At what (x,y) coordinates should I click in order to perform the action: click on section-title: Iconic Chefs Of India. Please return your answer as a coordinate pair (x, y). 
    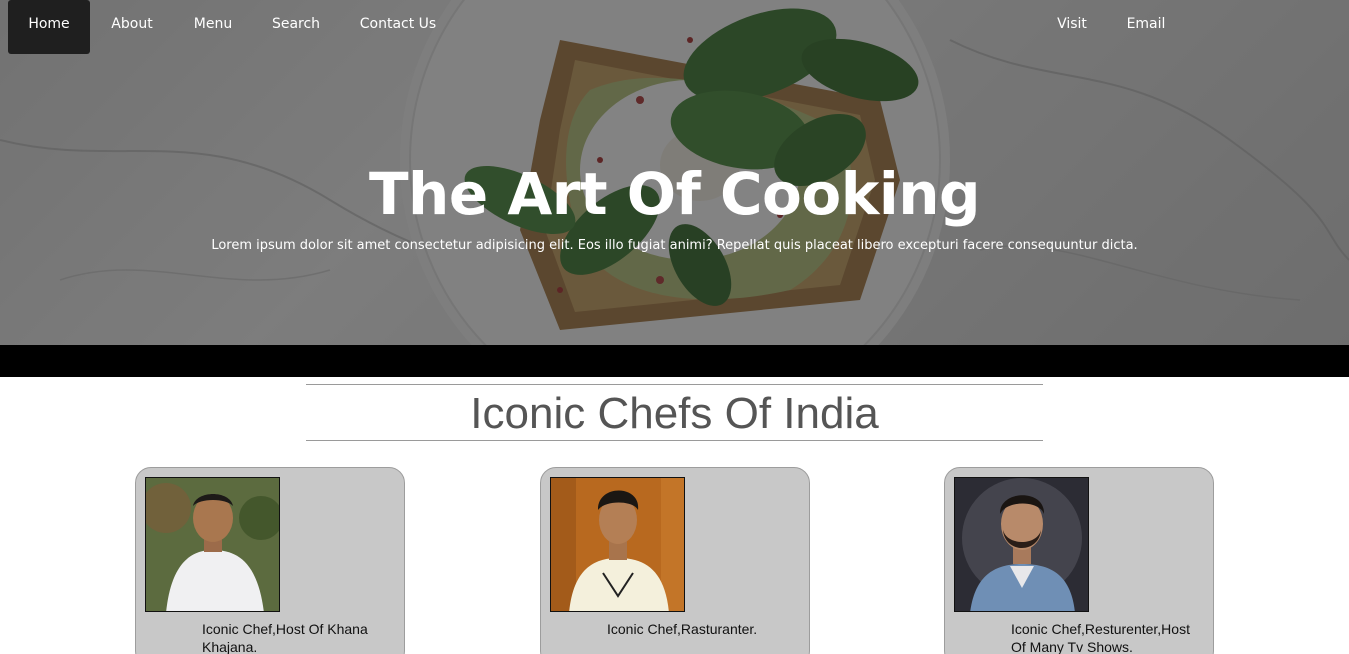
    Looking at the image, I should click on (674, 413).